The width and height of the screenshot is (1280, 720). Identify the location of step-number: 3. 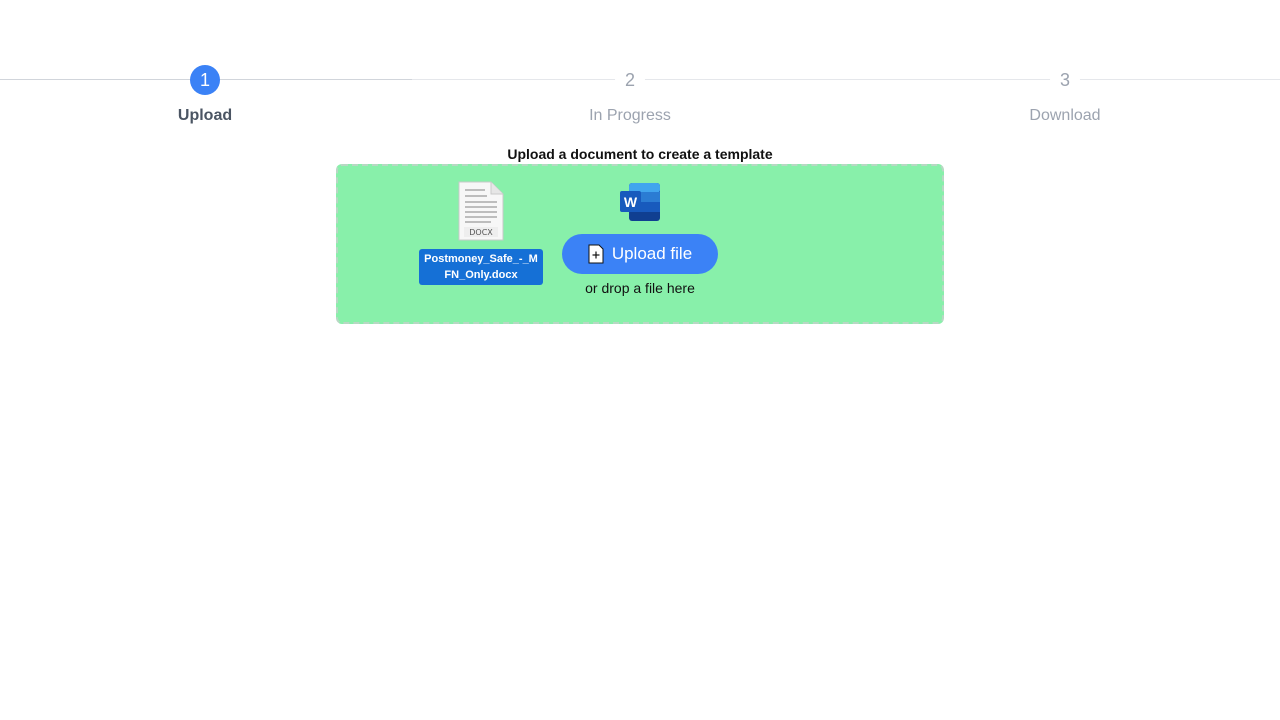
(1065, 80).